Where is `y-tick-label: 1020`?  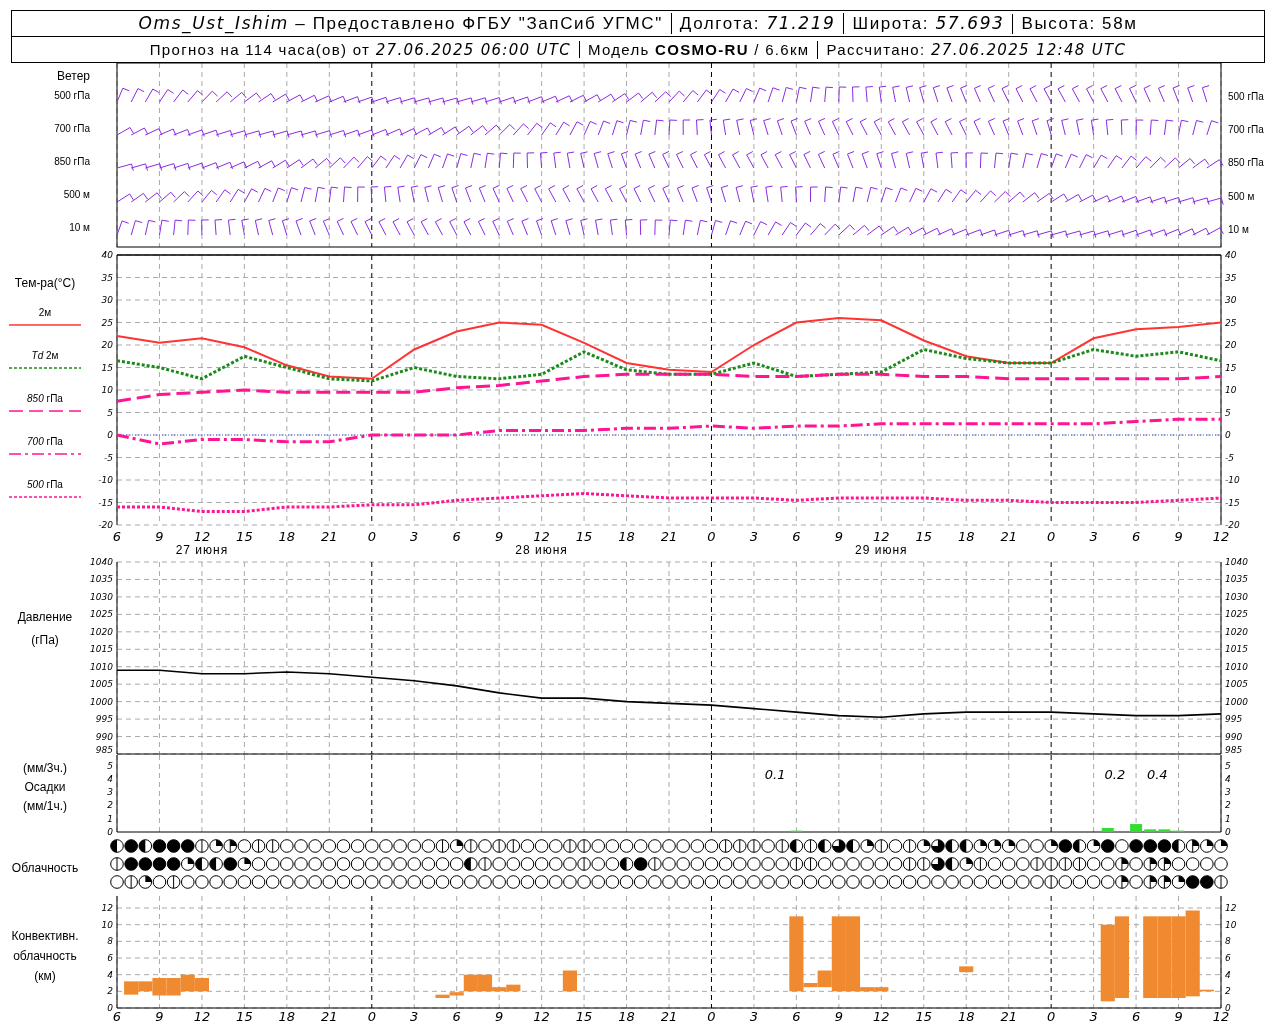
y-tick-label: 1020 is located at coordinates (101, 631).